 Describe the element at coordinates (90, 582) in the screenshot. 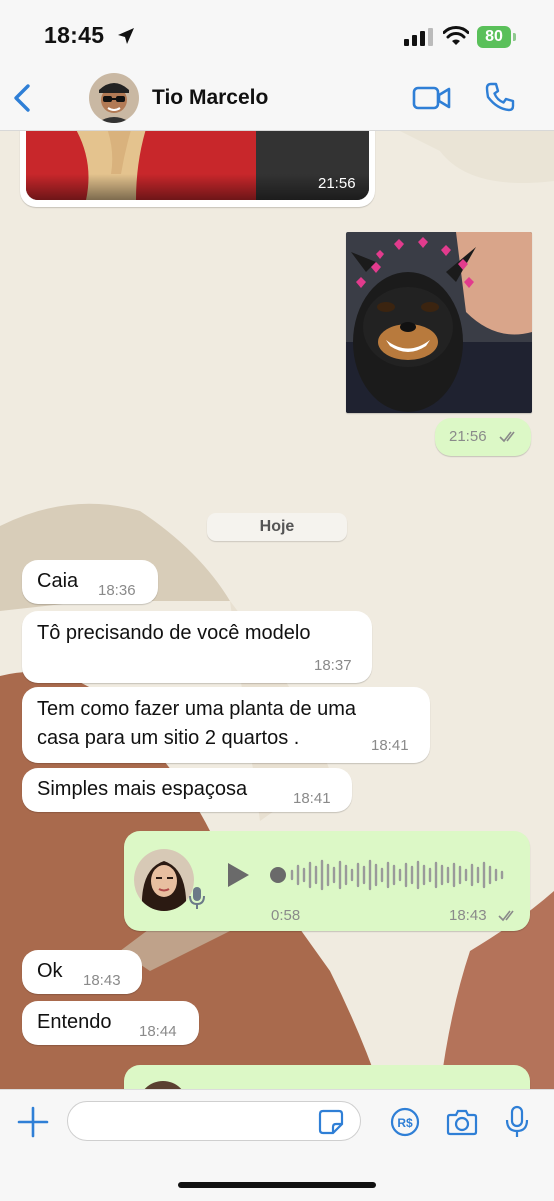

I see `message-incoming: Caia 18:36` at that location.